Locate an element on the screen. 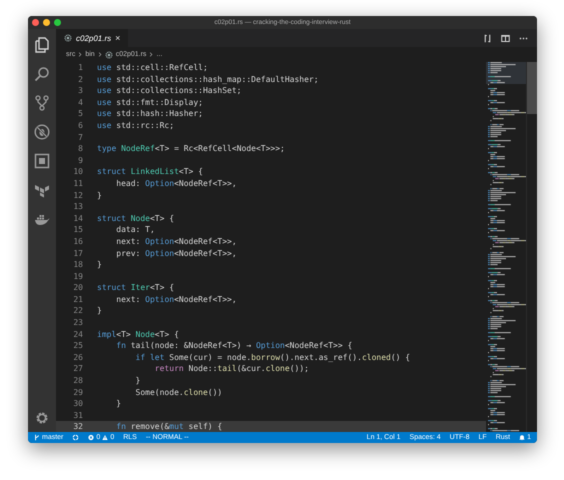 The image size is (564, 480). minimize-window-button is located at coordinates (46, 22).